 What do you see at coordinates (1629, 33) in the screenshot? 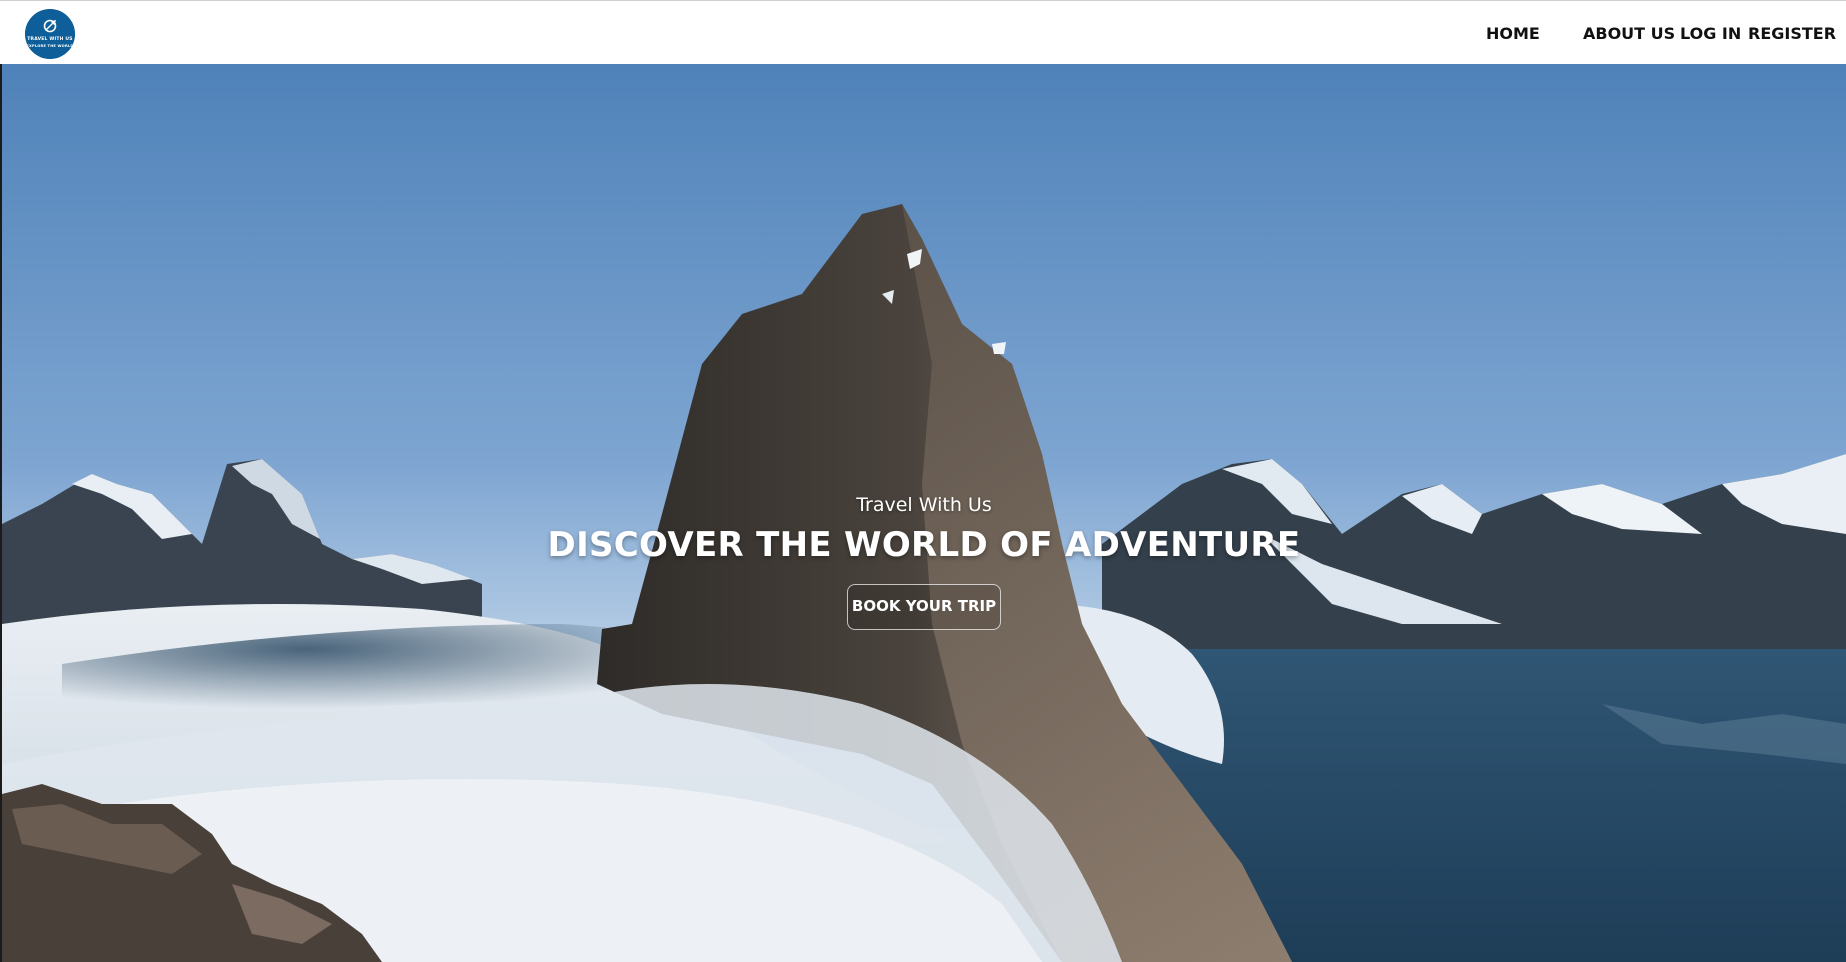
I see `nav-about-us: ABOUT US` at bounding box center [1629, 33].